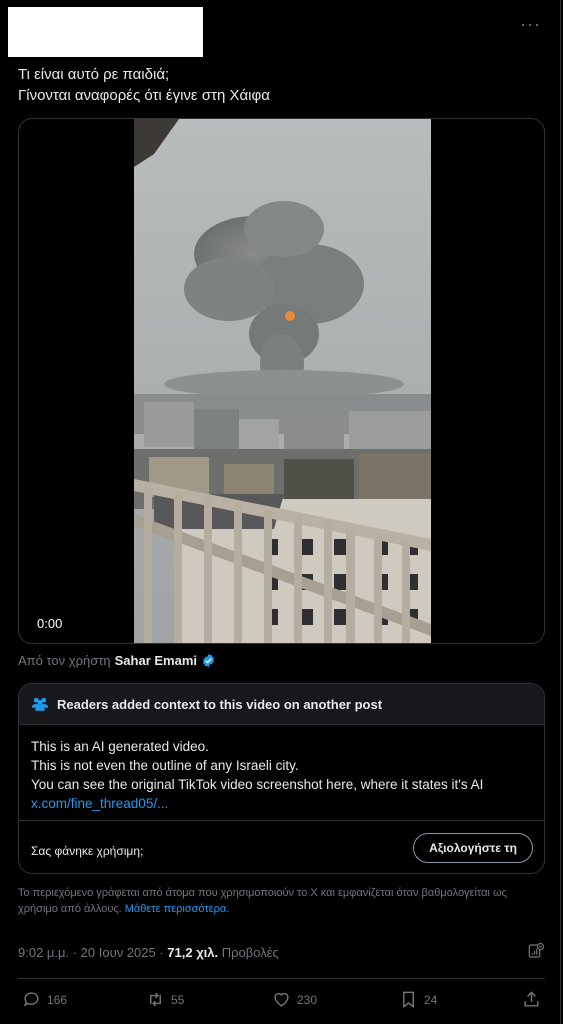  Describe the element at coordinates (105, 32) in the screenshot. I see `redacted-author-header` at that location.